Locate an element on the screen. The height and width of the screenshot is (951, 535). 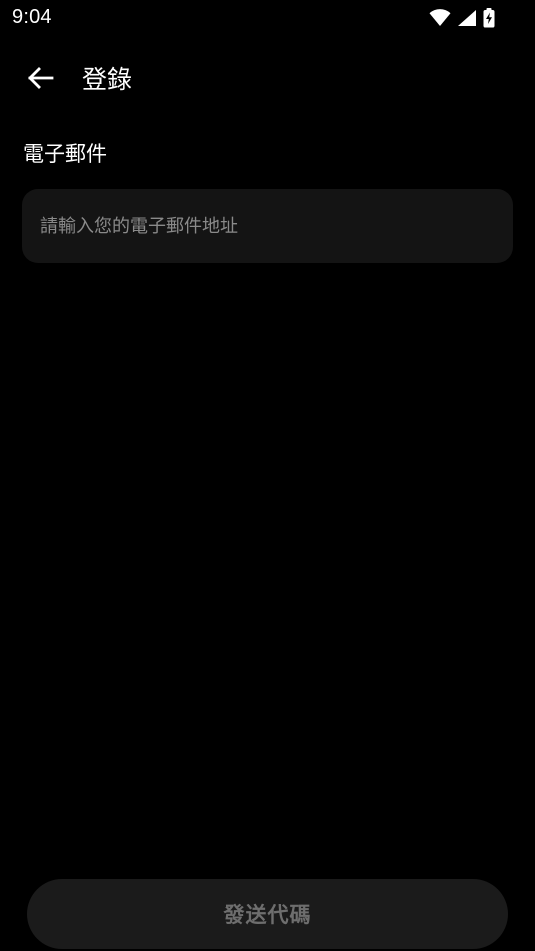
app-bar: 登錄 is located at coordinates (267, 80).